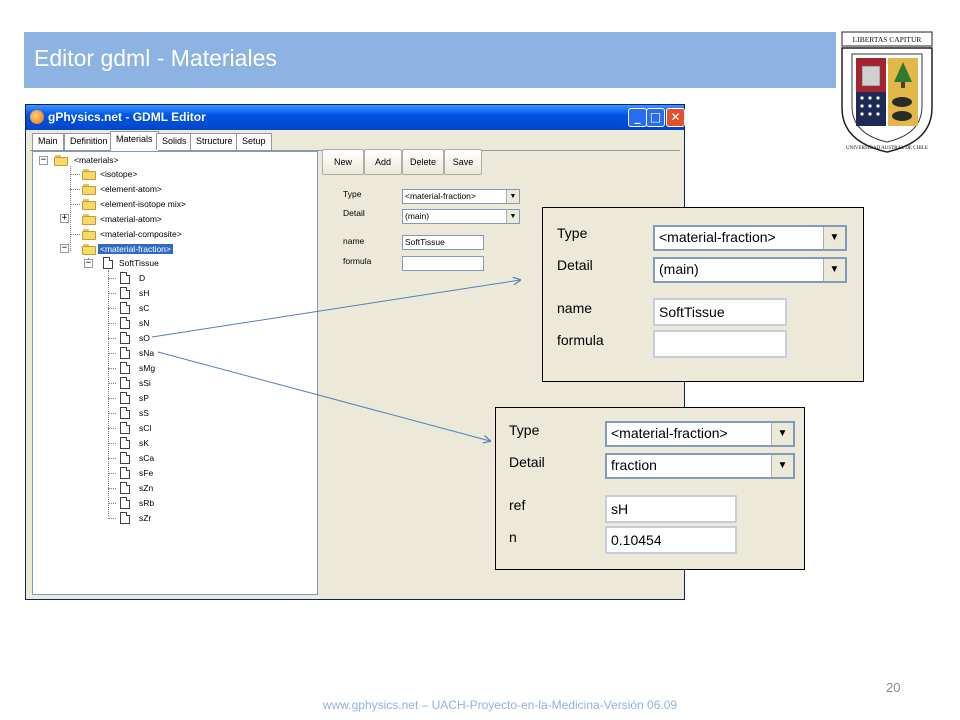 This screenshot has width=960, height=720. Describe the element at coordinates (254, 141) in the screenshot. I see `tab-setup: Setup` at that location.